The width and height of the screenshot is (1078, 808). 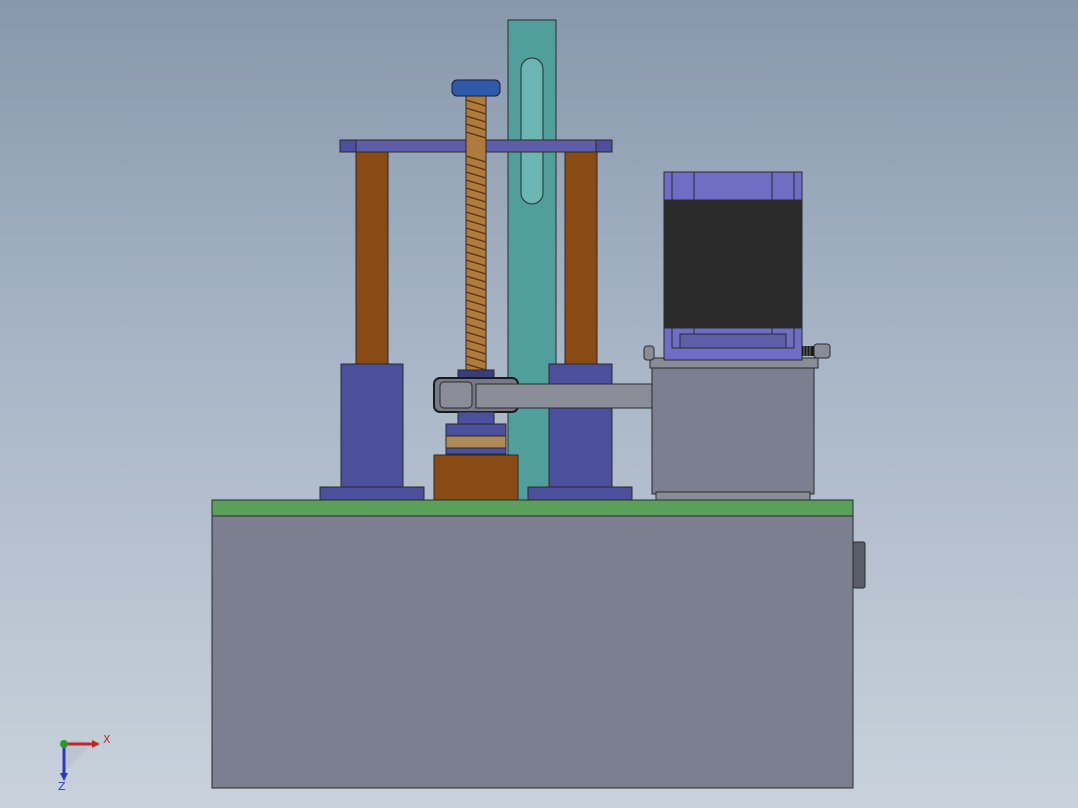 I want to click on left-flange, so click(x=372, y=493).